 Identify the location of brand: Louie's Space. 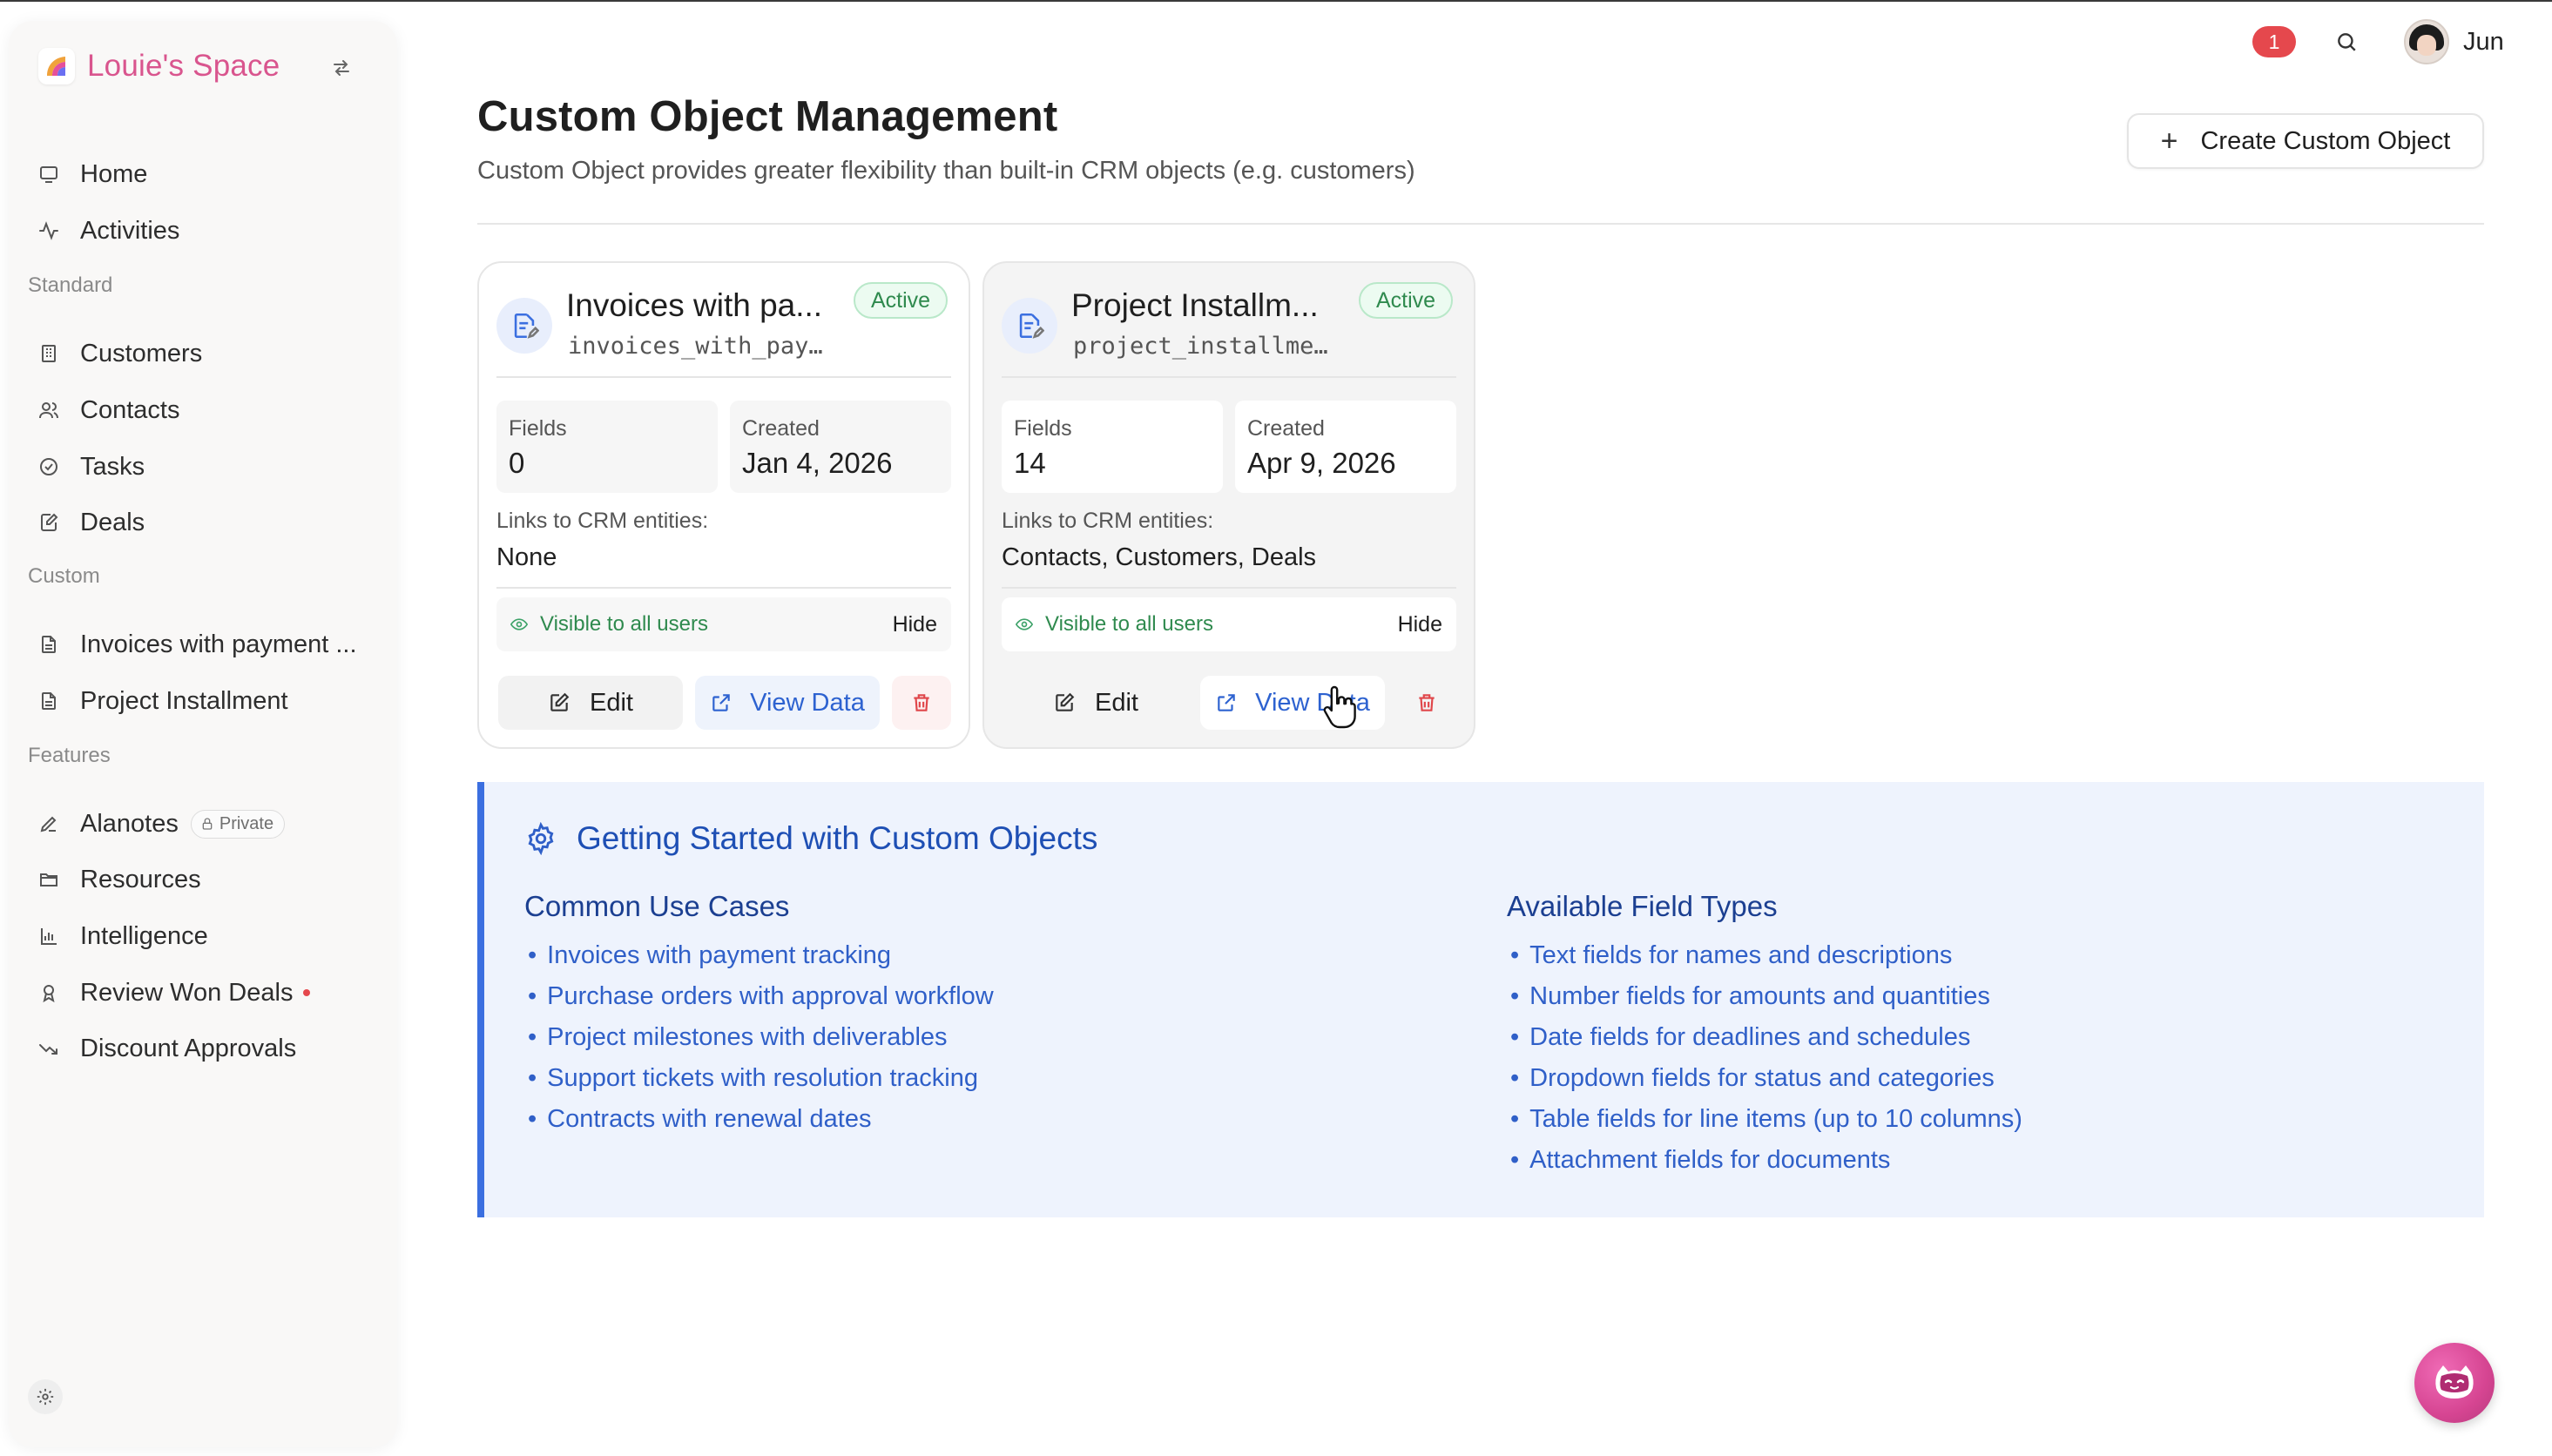
(159, 66).